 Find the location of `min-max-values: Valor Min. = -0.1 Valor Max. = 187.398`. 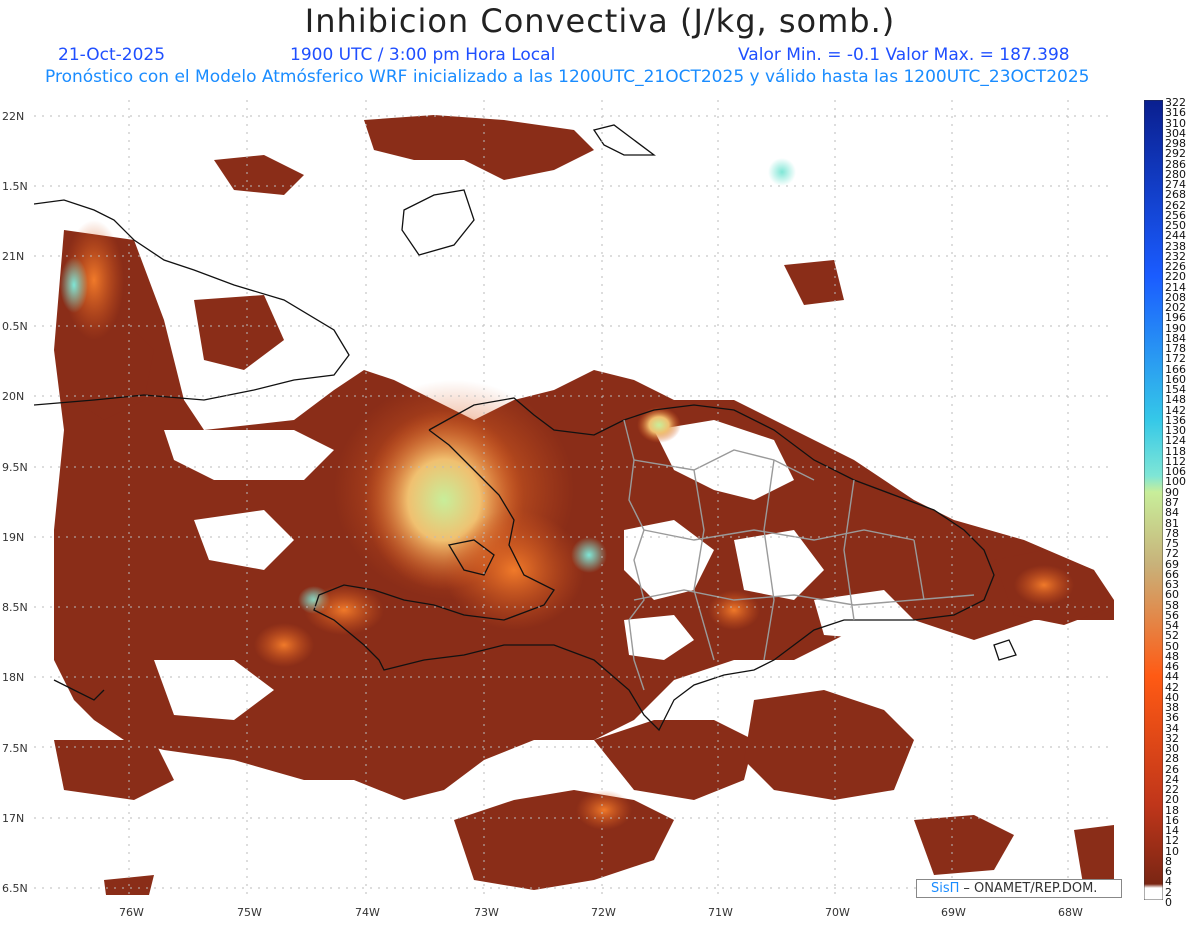

min-max-values: Valor Min. = -0.1 Valor Max. = 187.398 is located at coordinates (904, 55).